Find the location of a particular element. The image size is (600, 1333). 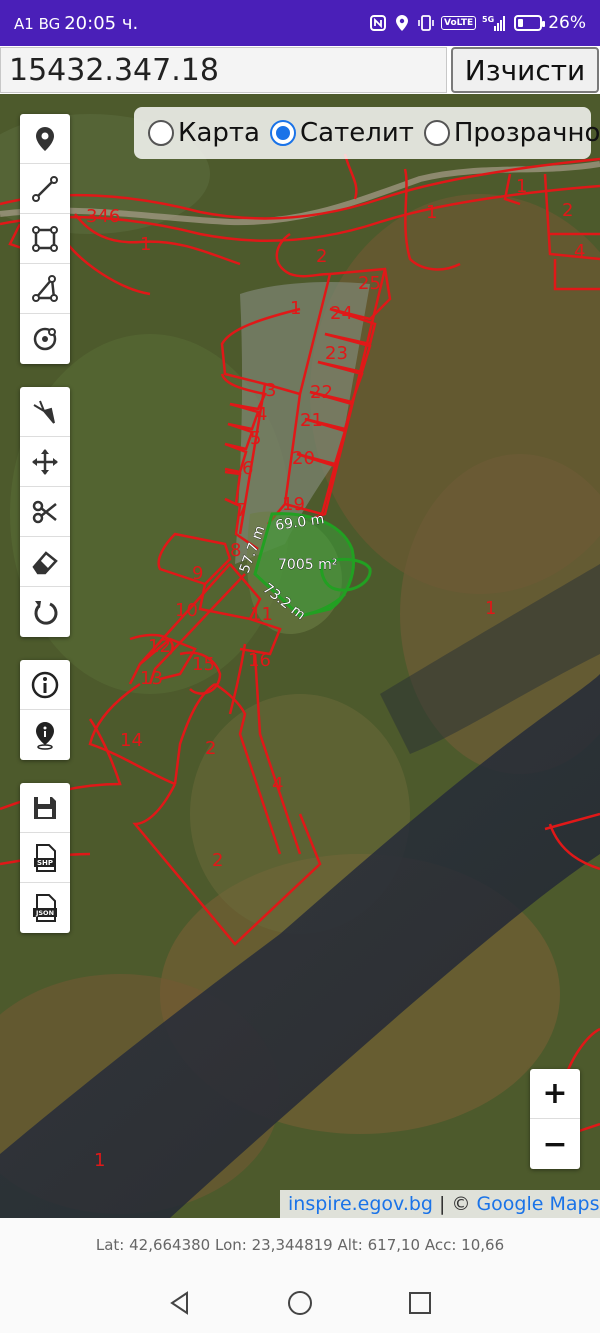

radio-satellite is located at coordinates (282, 133).